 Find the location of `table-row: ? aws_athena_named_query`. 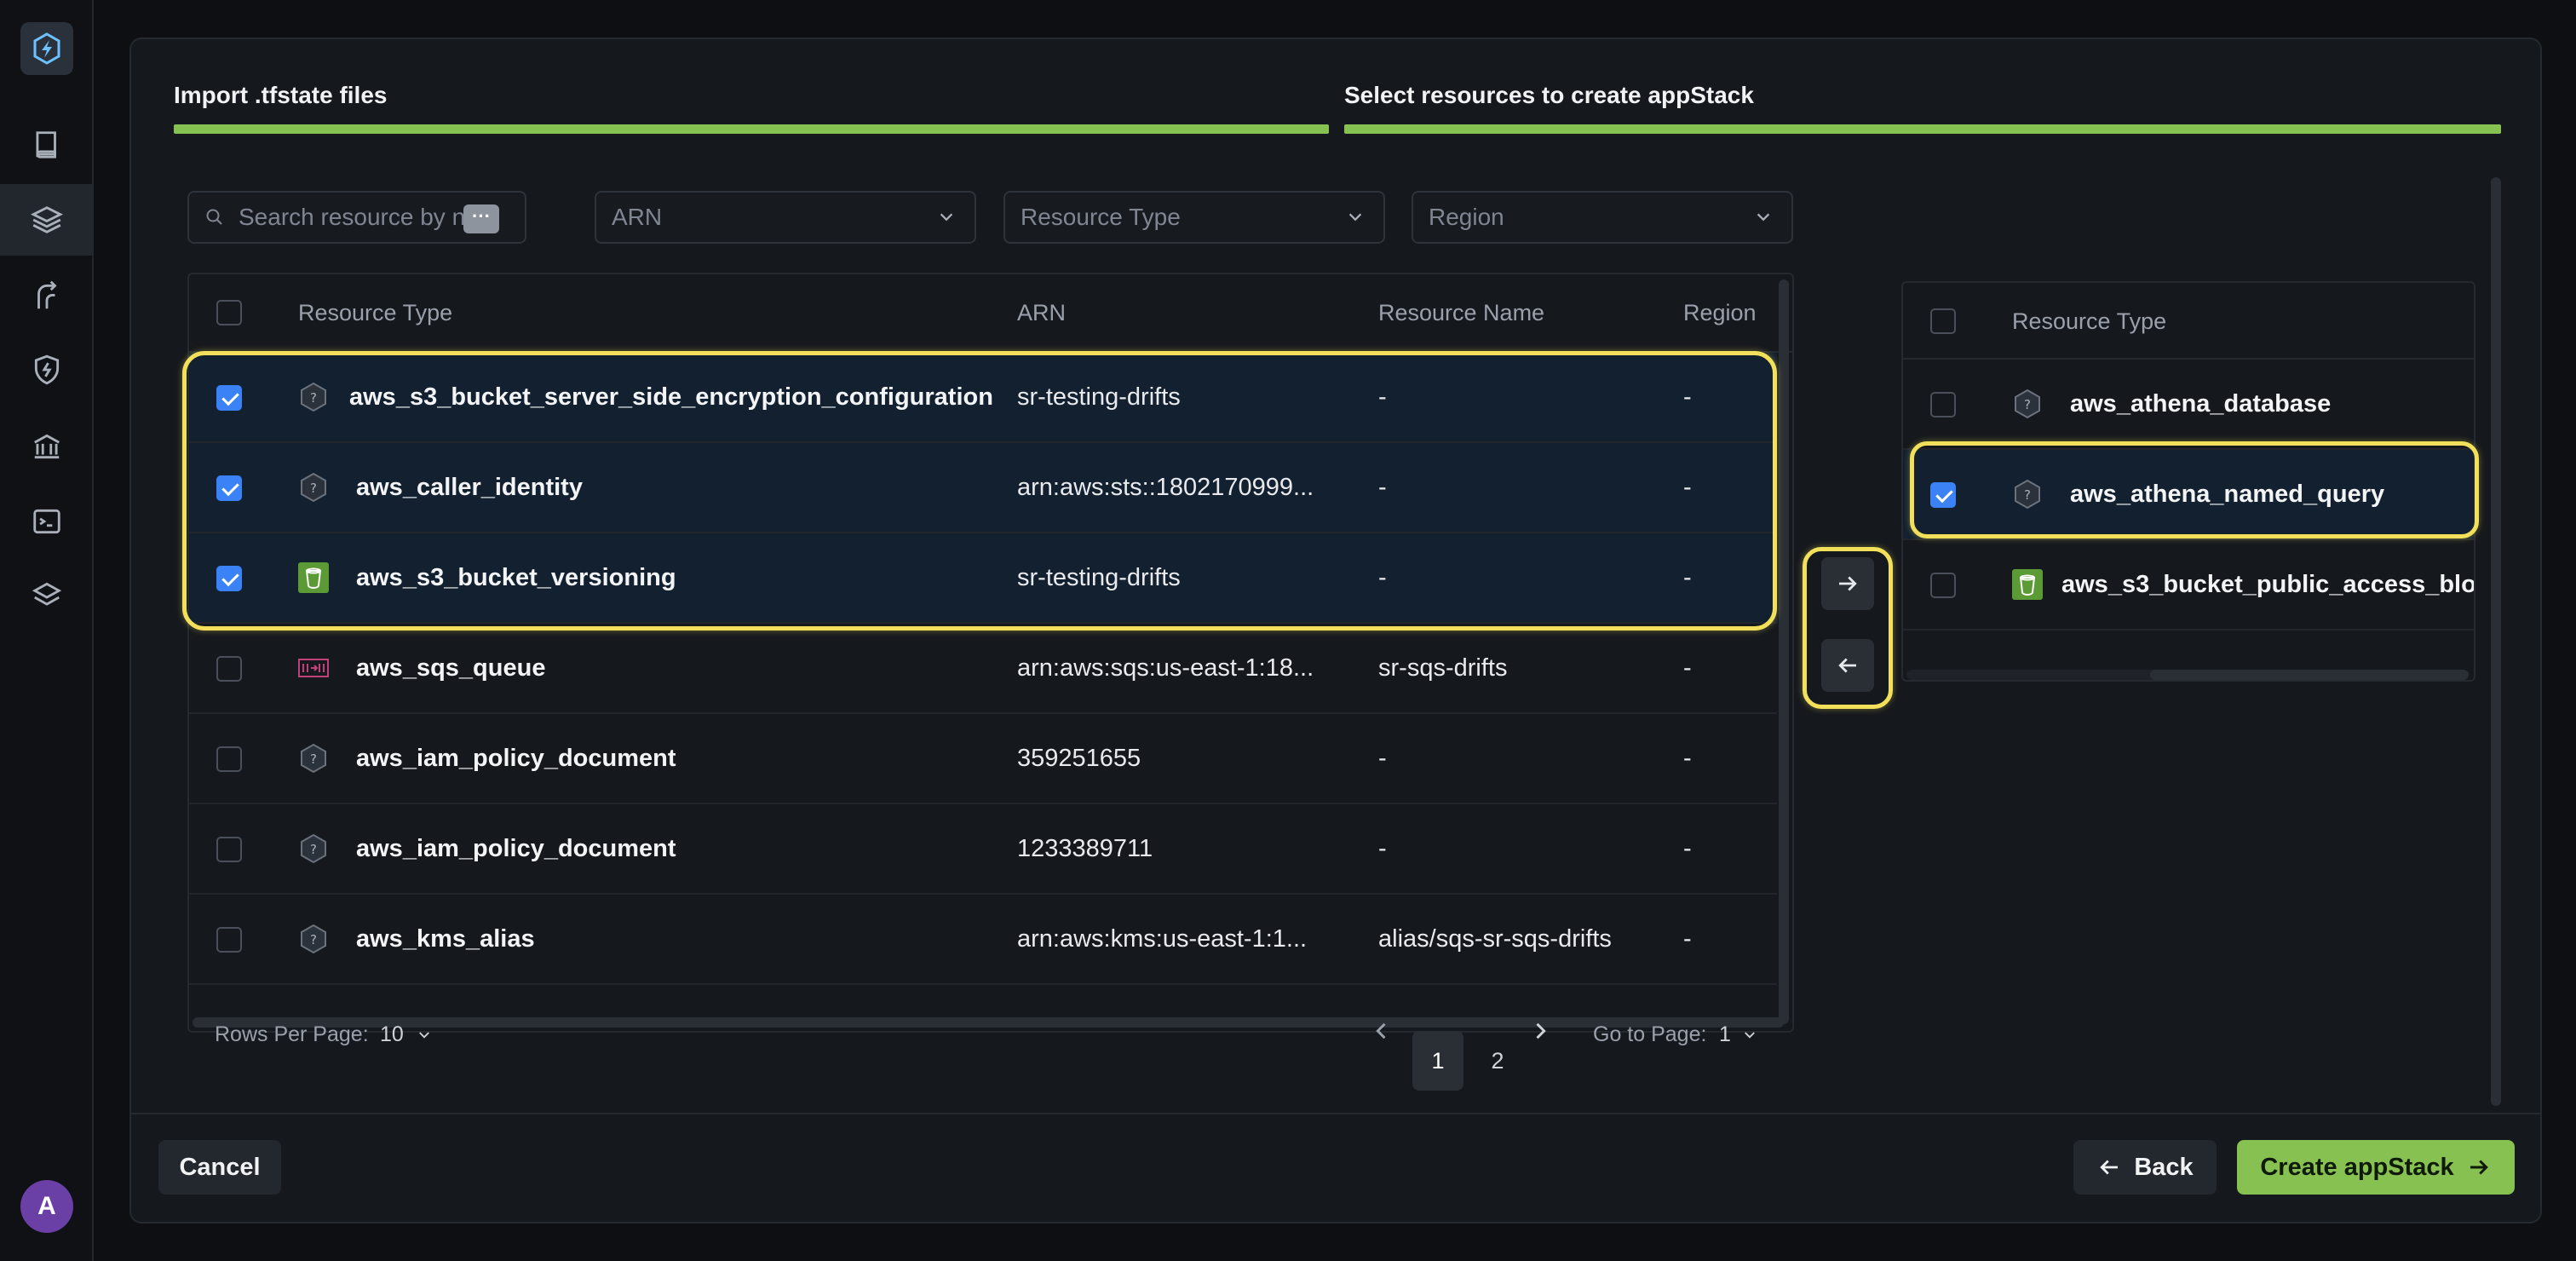

table-row: ? aws_athena_named_query is located at coordinates (2188, 495).